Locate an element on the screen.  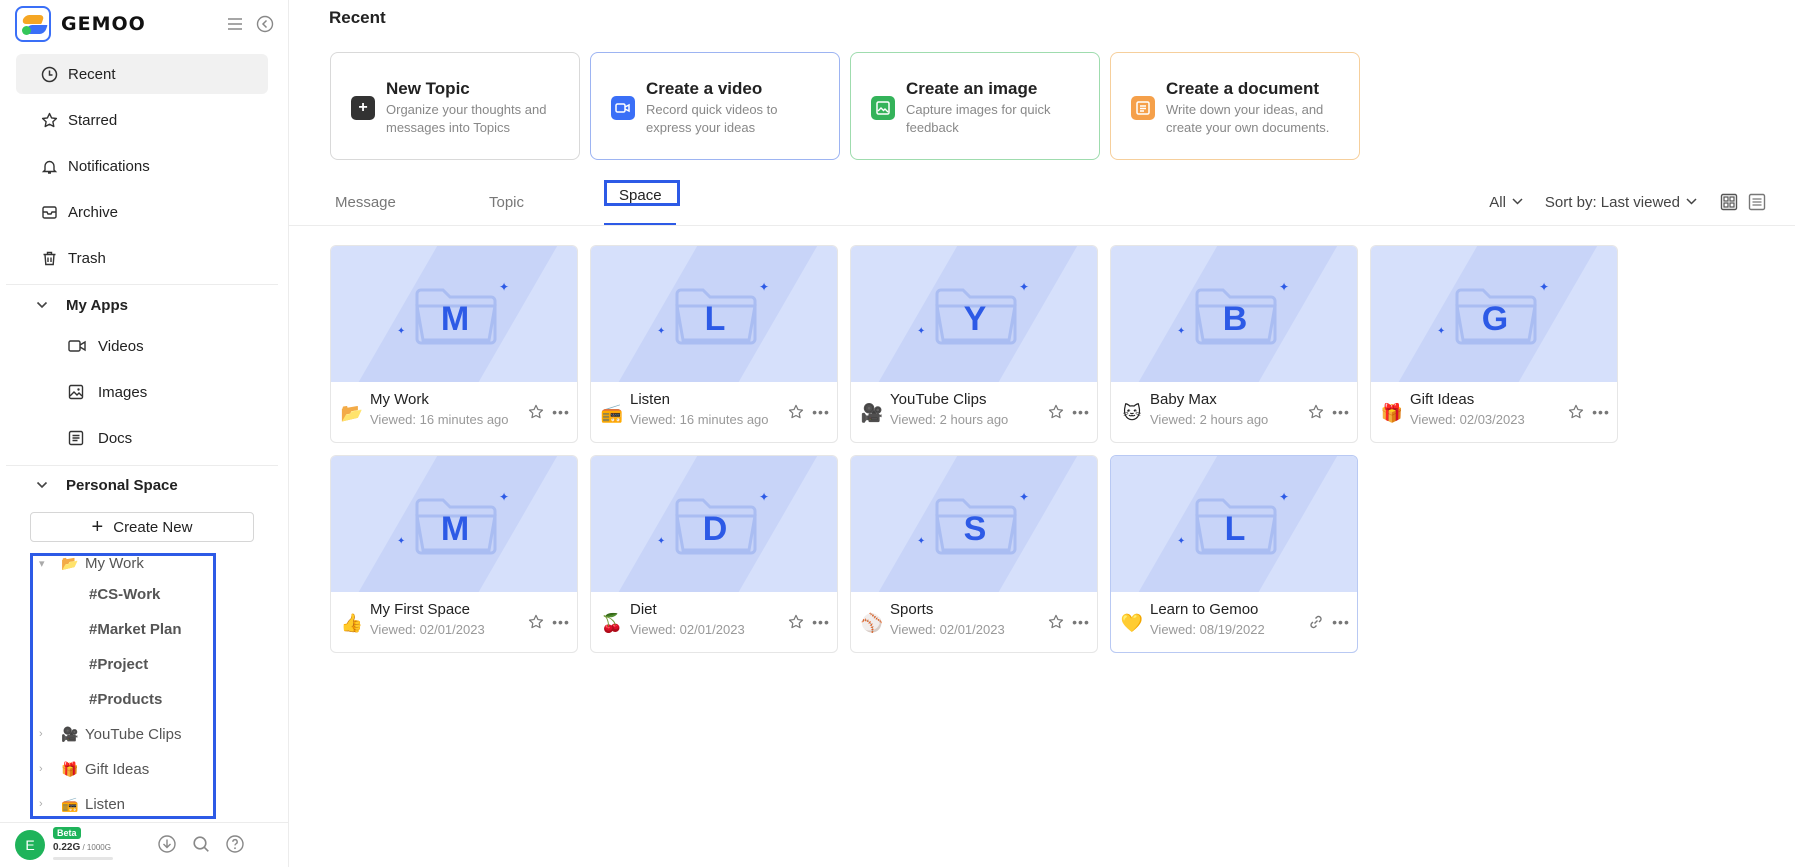
tree-item-label: YouTube Clips is located at coordinates (133, 734).